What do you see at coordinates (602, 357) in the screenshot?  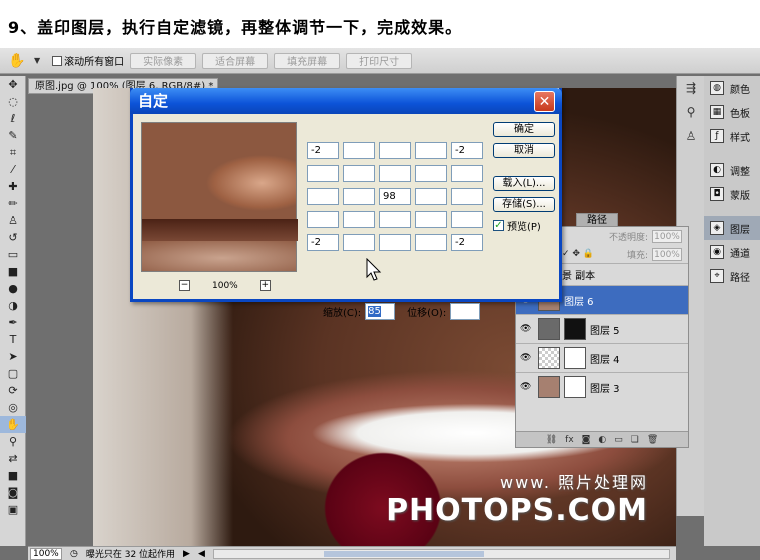 I see `layer-row: 👁 图层 4` at bounding box center [602, 357].